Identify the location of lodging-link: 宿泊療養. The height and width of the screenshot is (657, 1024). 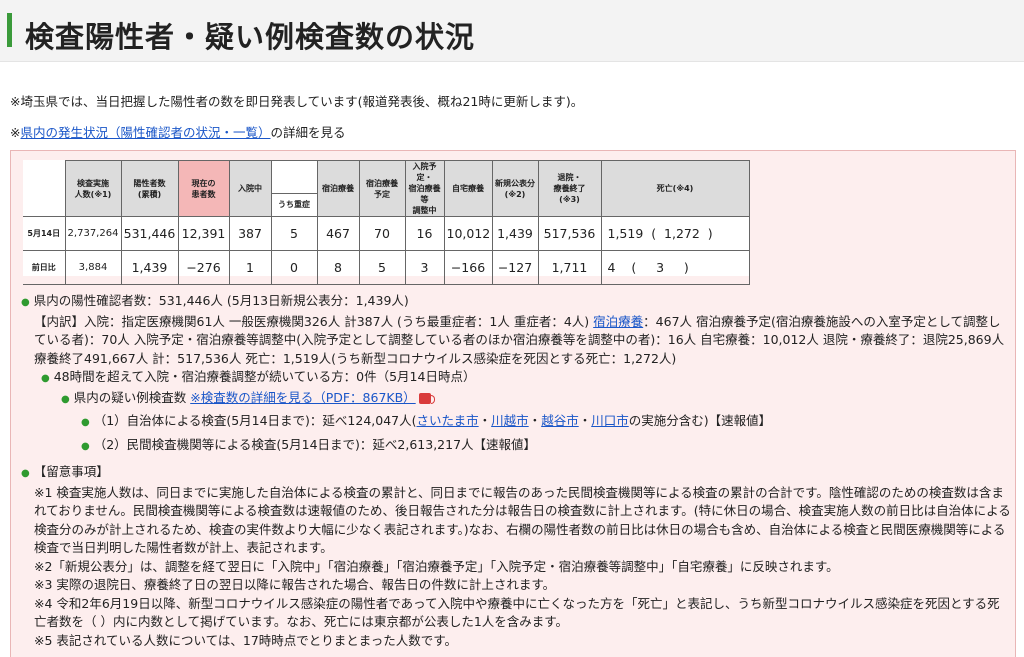
(618, 321).